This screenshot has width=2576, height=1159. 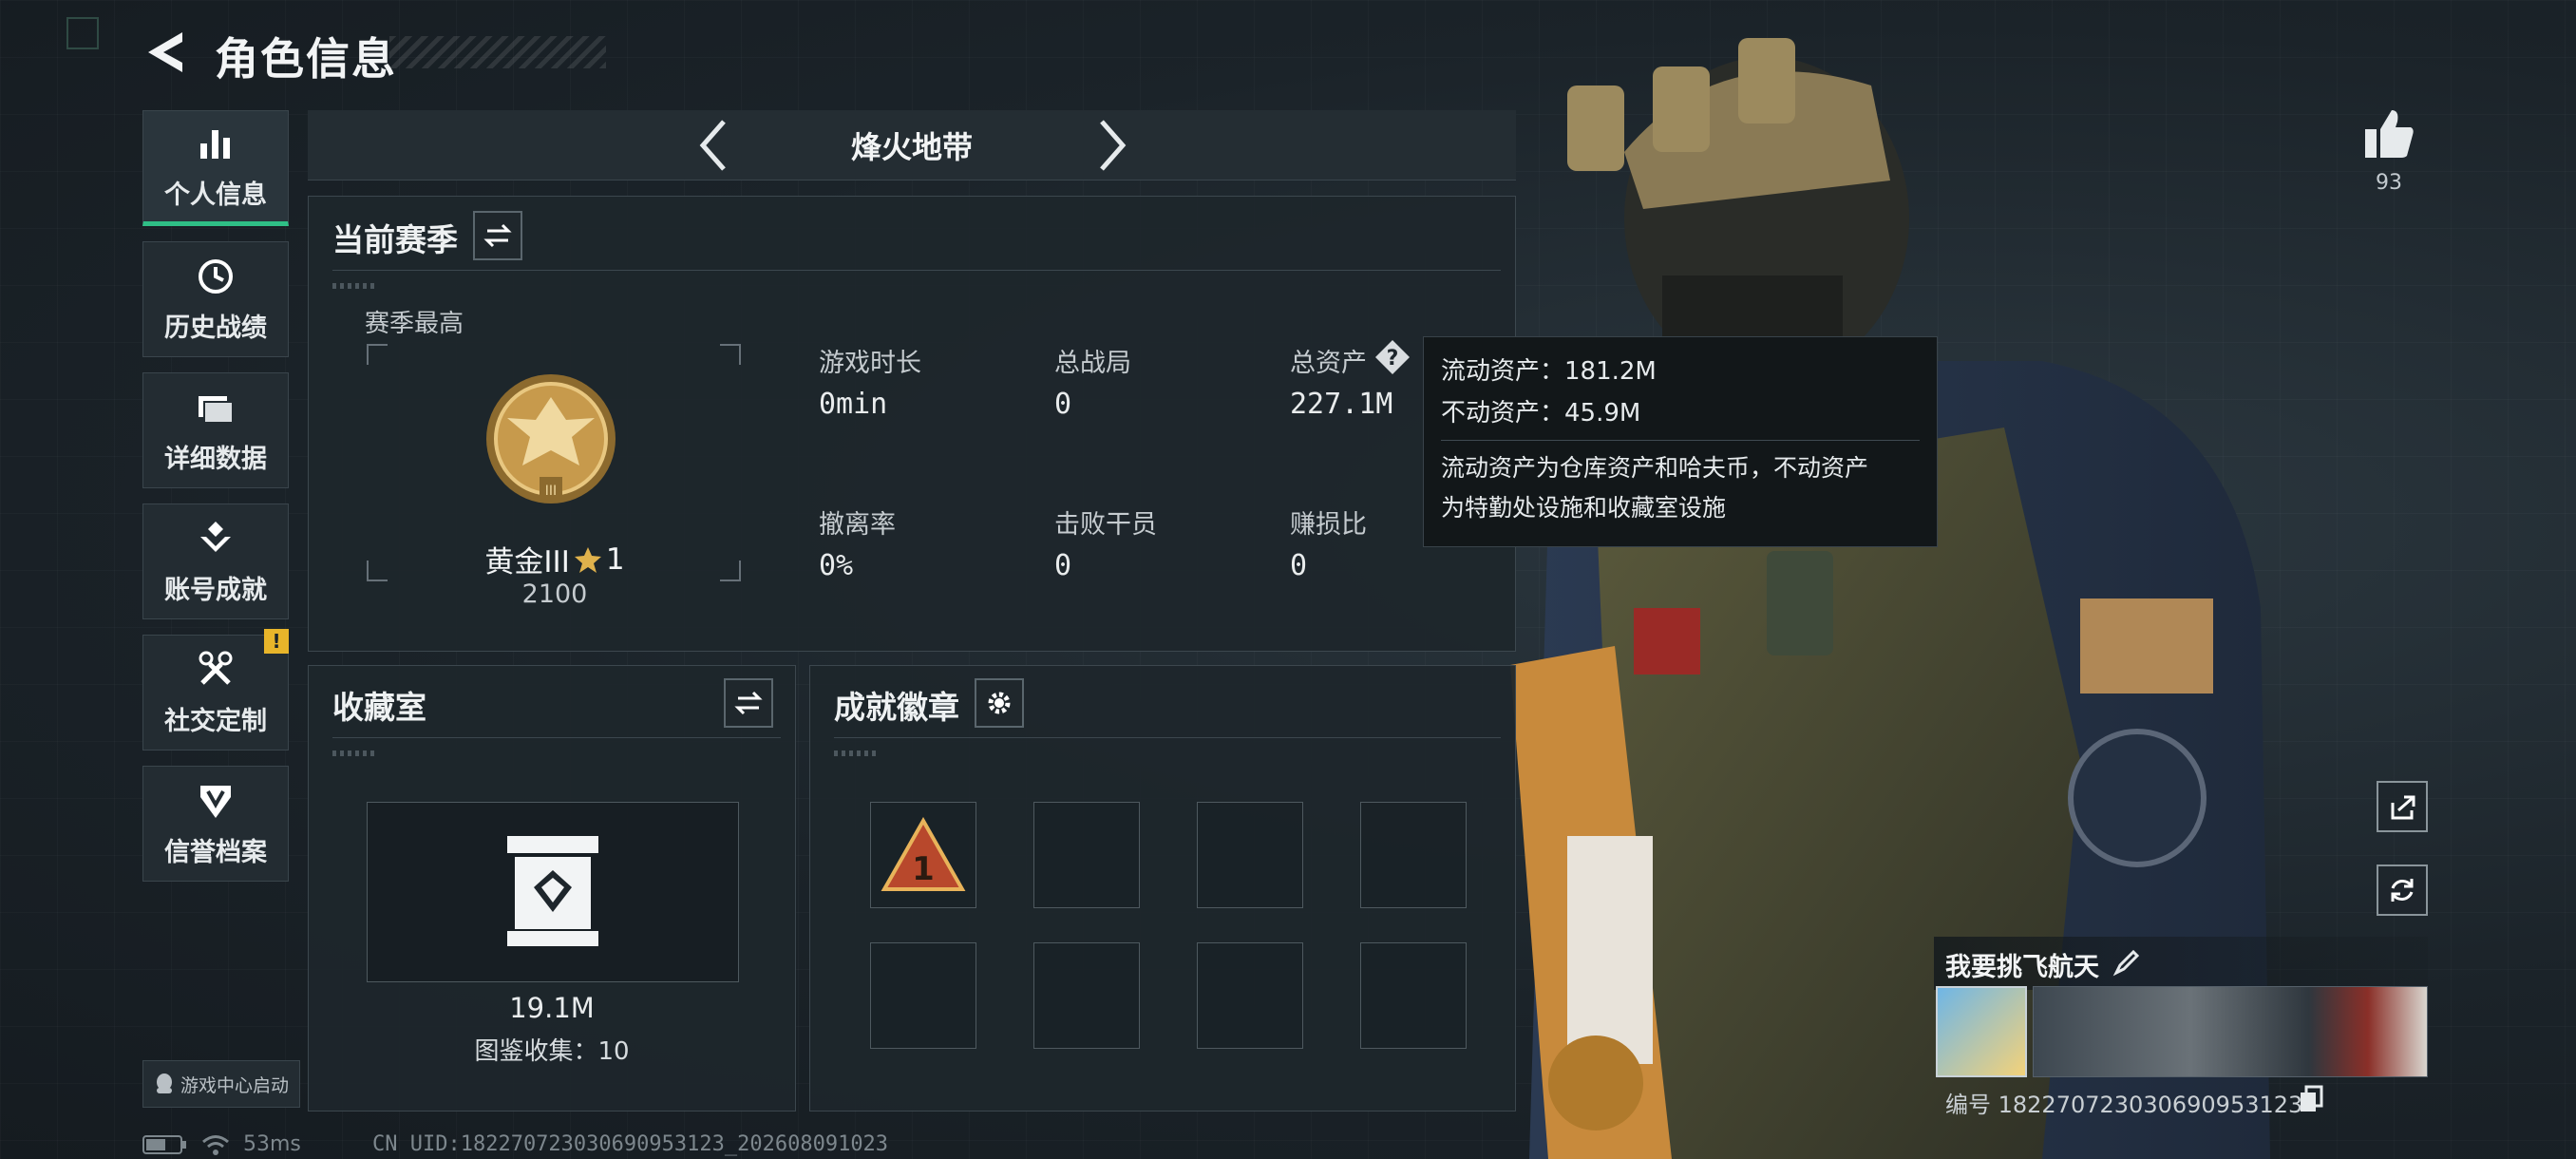 What do you see at coordinates (2389, 183) in the screenshot?
I see `like-count: 93` at bounding box center [2389, 183].